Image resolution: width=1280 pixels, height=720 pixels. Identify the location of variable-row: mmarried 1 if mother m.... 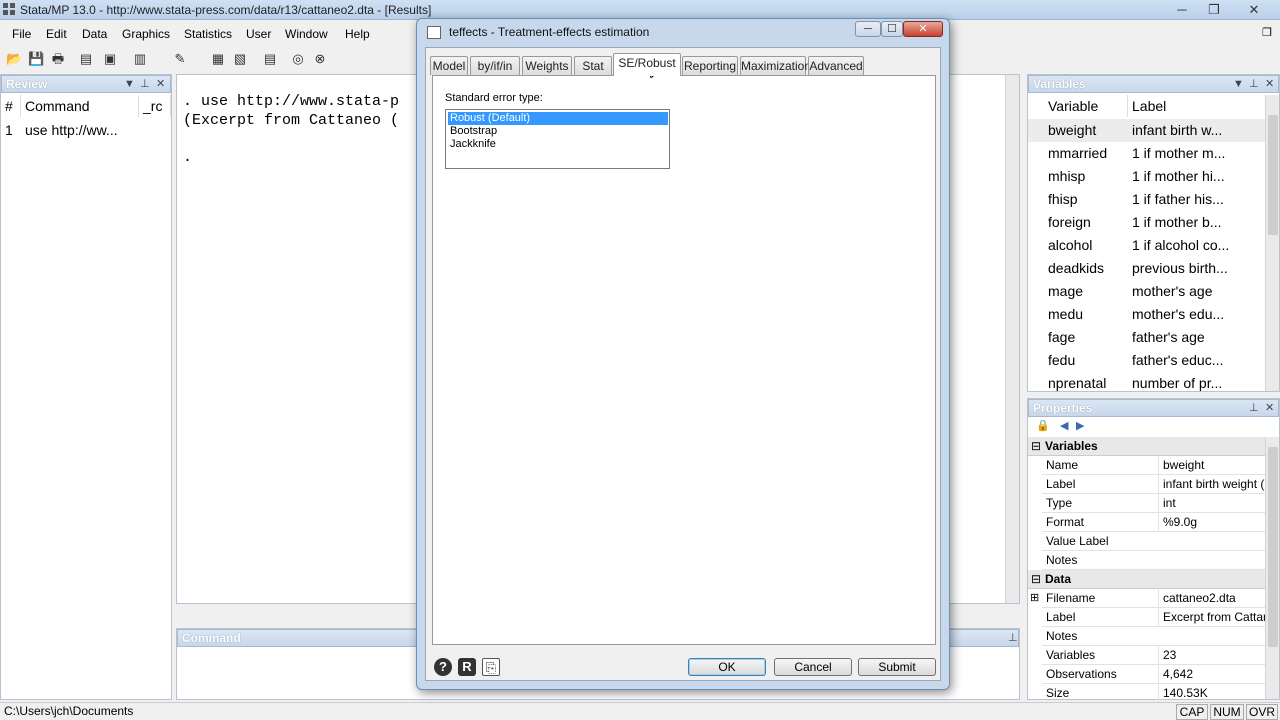
(1147, 153).